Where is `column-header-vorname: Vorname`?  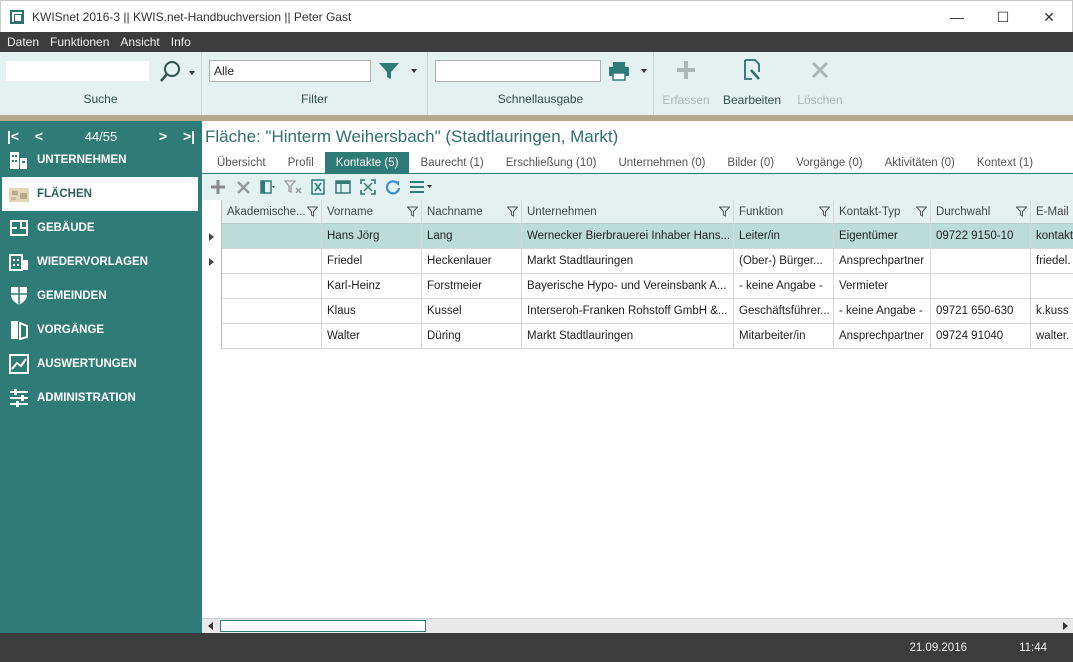 column-header-vorname: Vorname is located at coordinates (372, 212).